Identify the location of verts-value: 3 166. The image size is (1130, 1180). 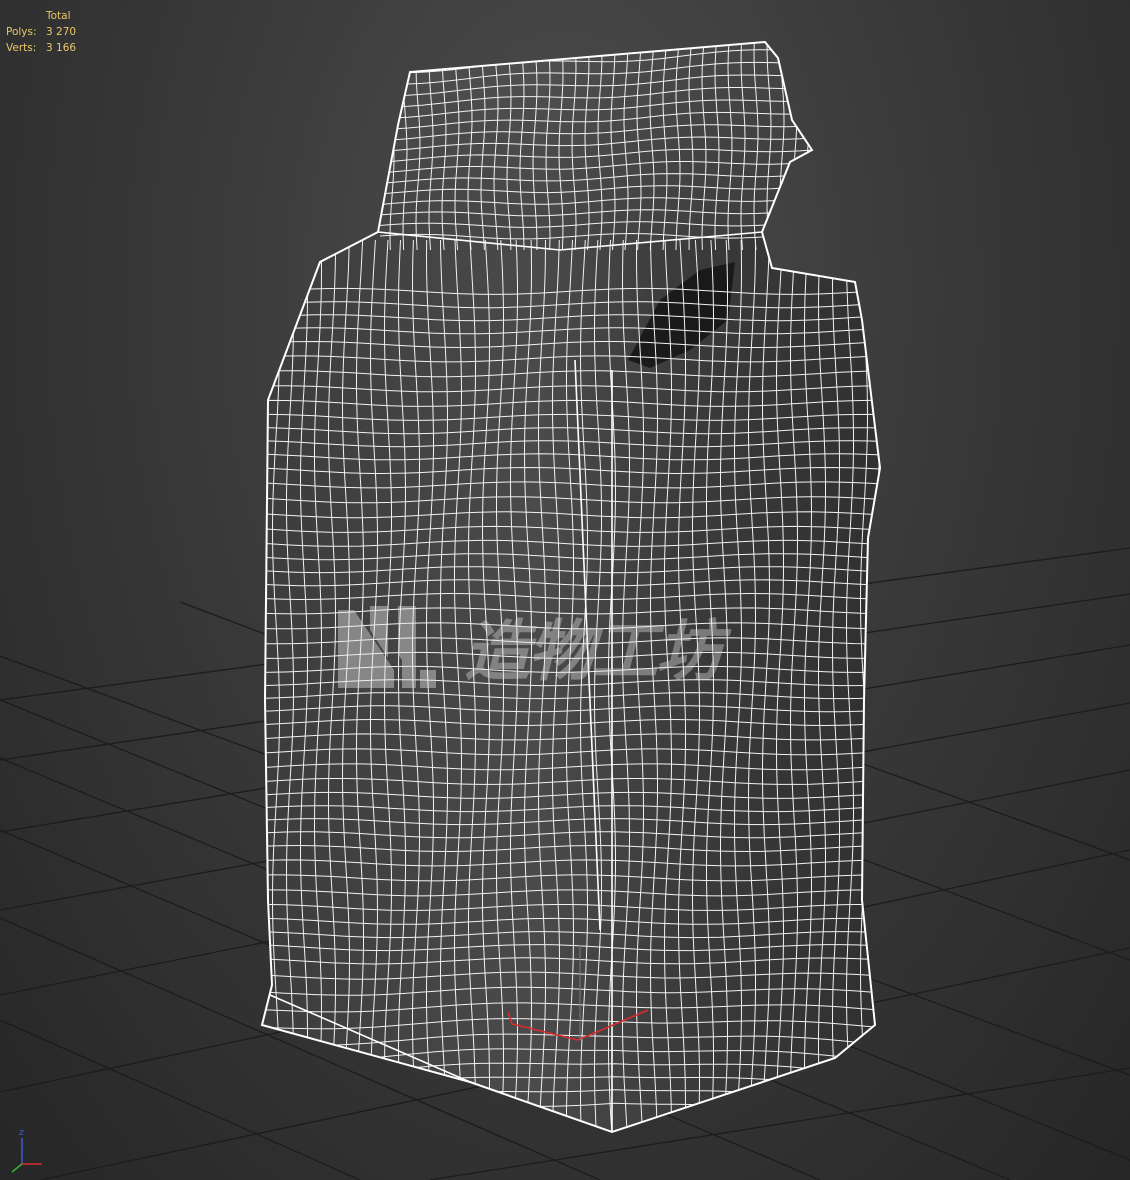
(61, 48).